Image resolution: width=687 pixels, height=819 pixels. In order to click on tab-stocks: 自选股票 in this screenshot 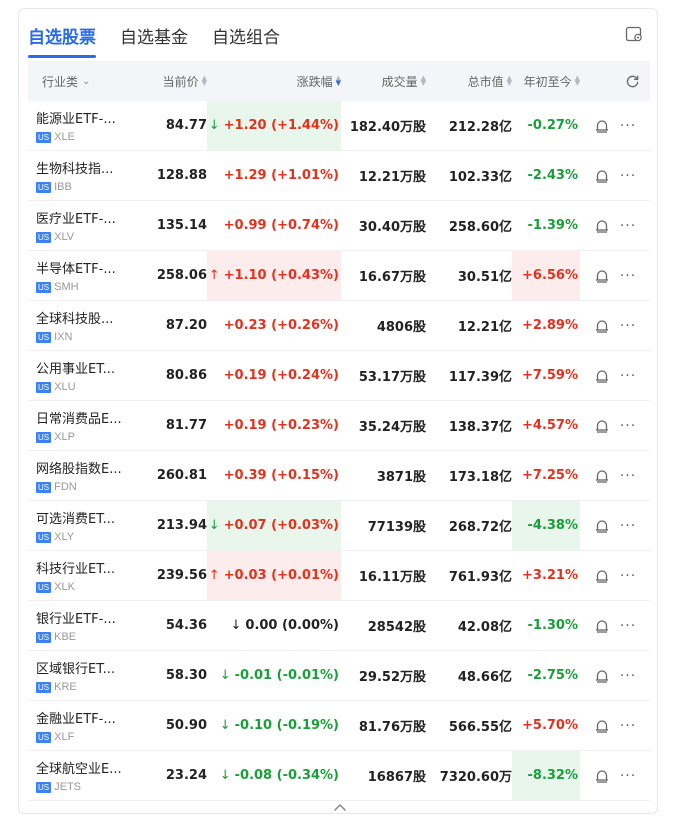, I will do `click(62, 40)`.